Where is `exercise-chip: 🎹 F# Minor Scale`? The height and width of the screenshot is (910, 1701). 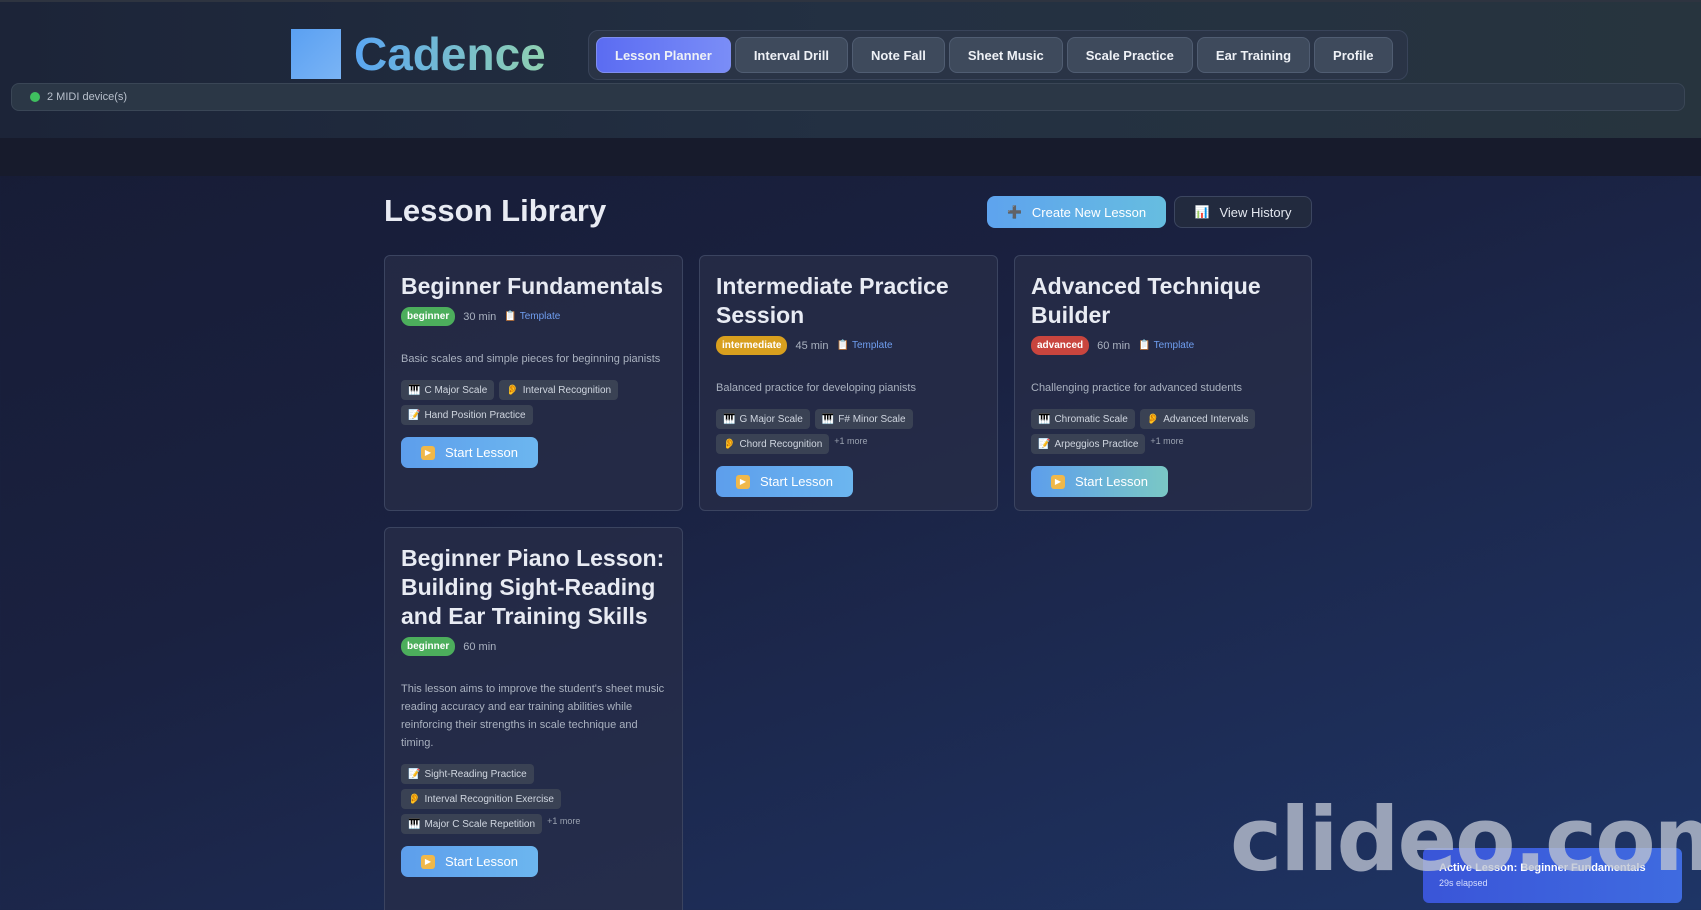 exercise-chip: 🎹 F# Minor Scale is located at coordinates (863, 419).